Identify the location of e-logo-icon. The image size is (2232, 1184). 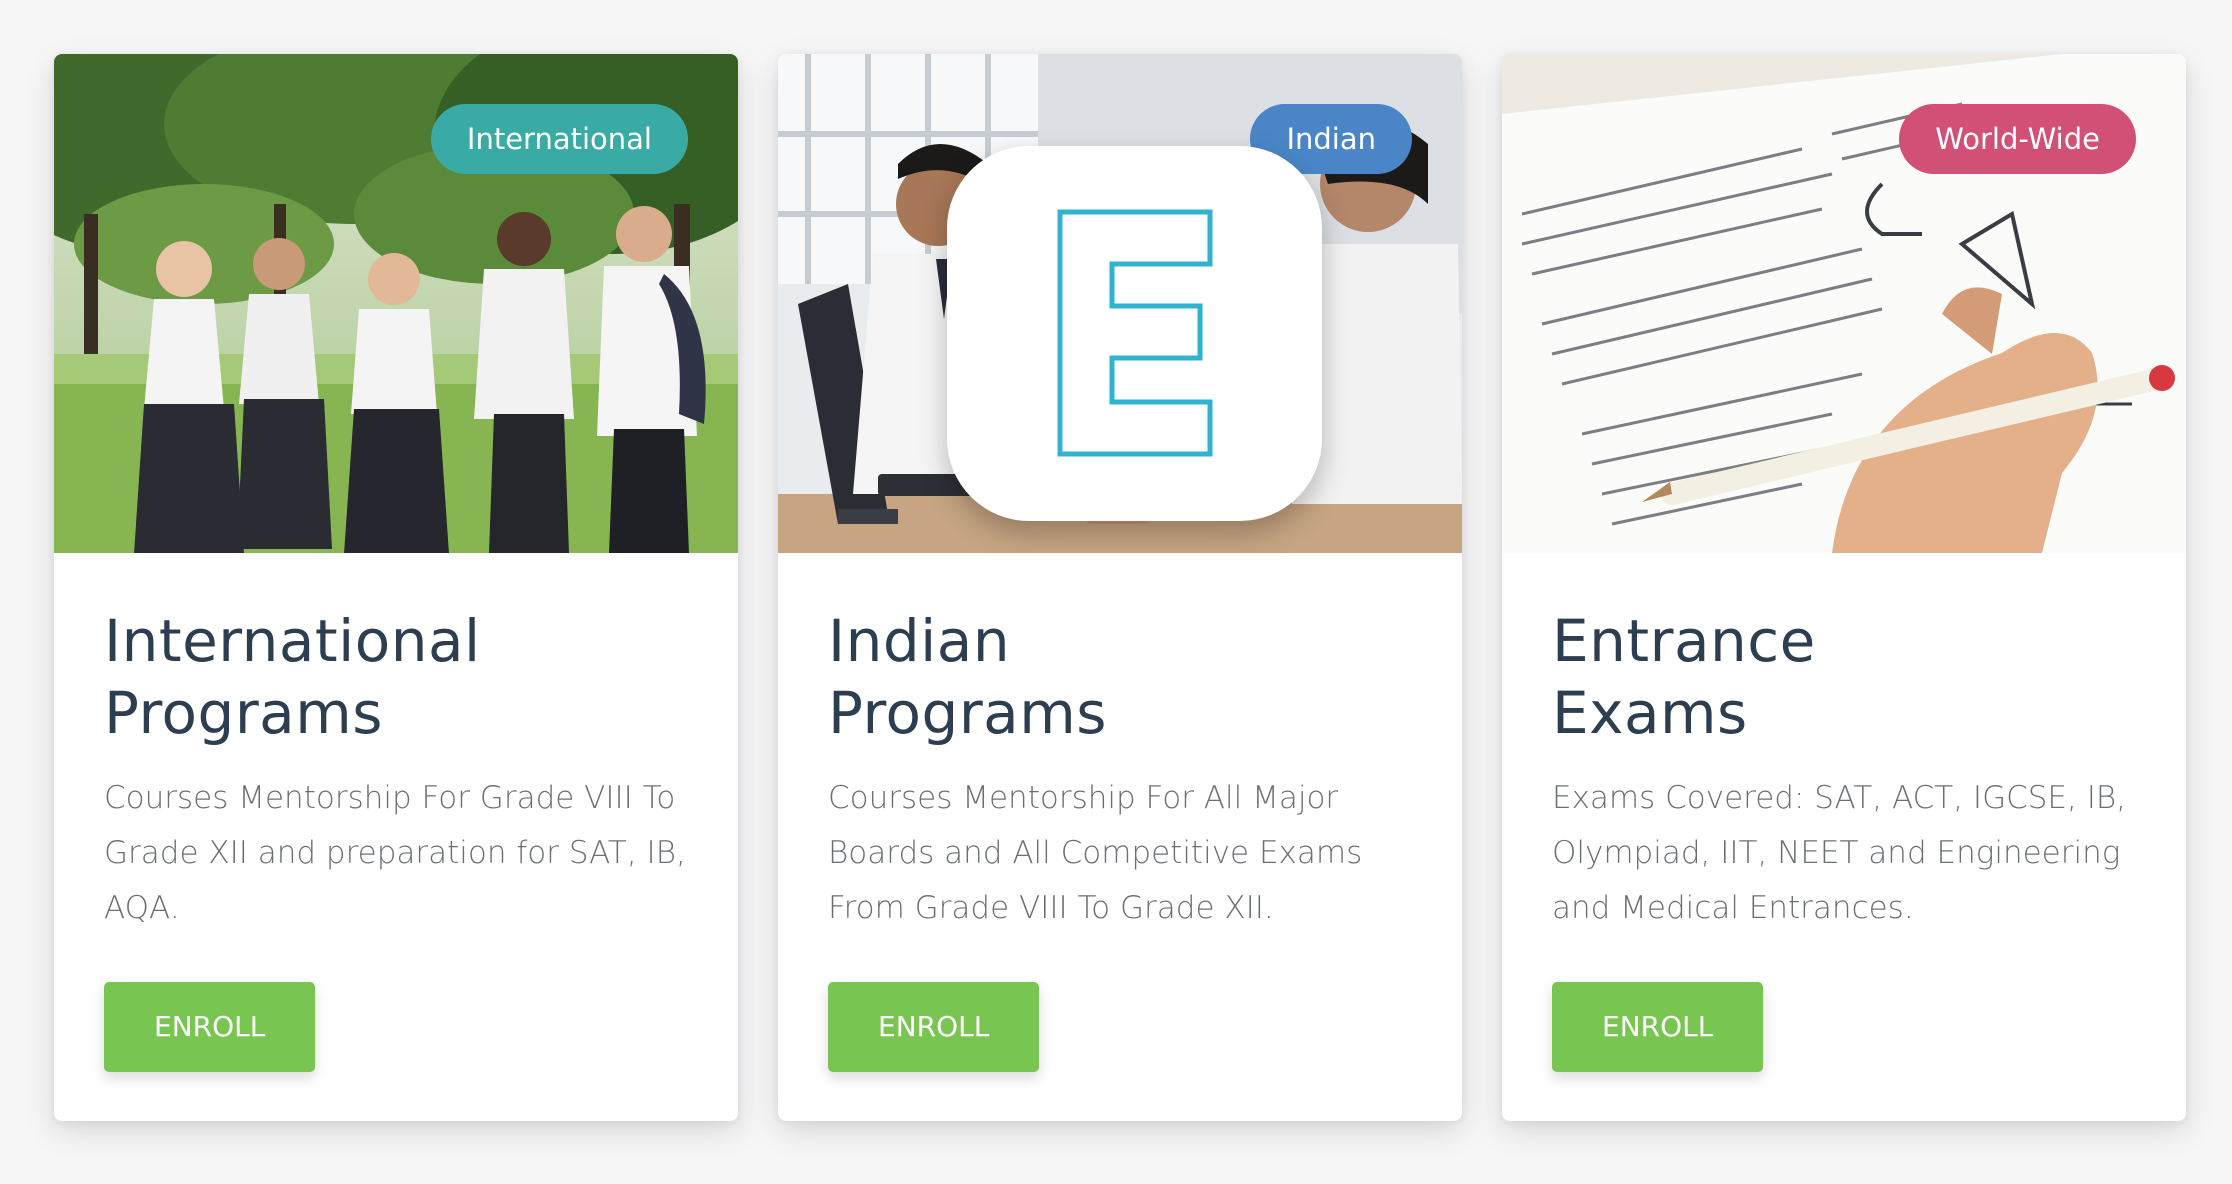
(1135, 333).